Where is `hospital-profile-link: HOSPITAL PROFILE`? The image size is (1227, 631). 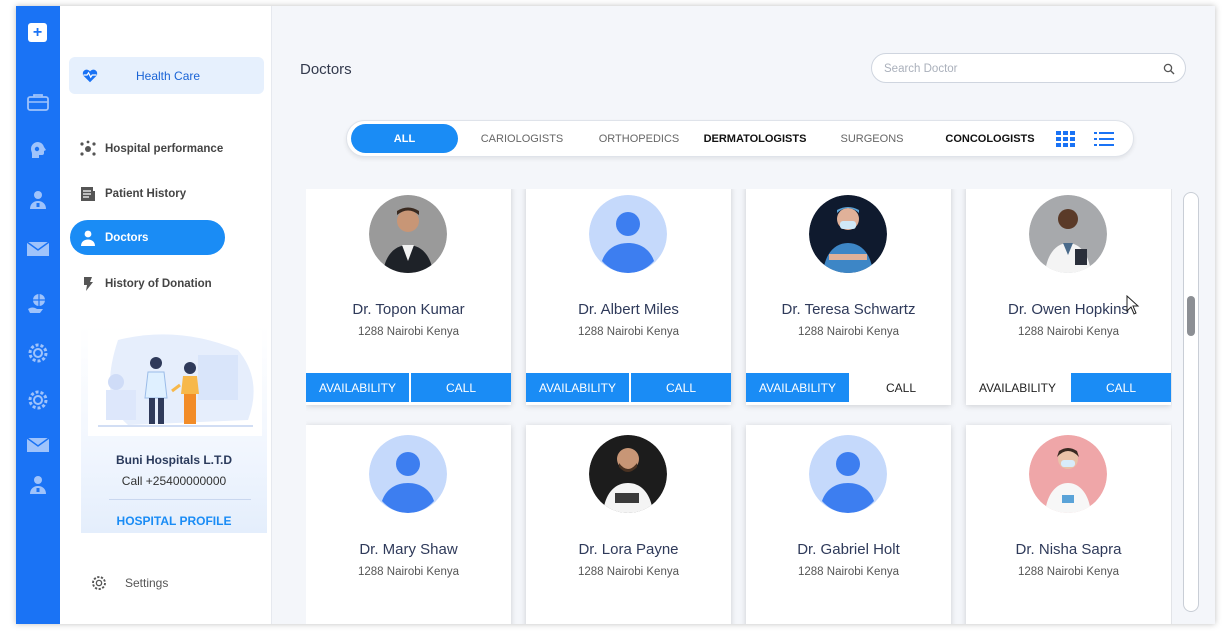
hospital-profile-link: HOSPITAL PROFILE is located at coordinates (174, 521).